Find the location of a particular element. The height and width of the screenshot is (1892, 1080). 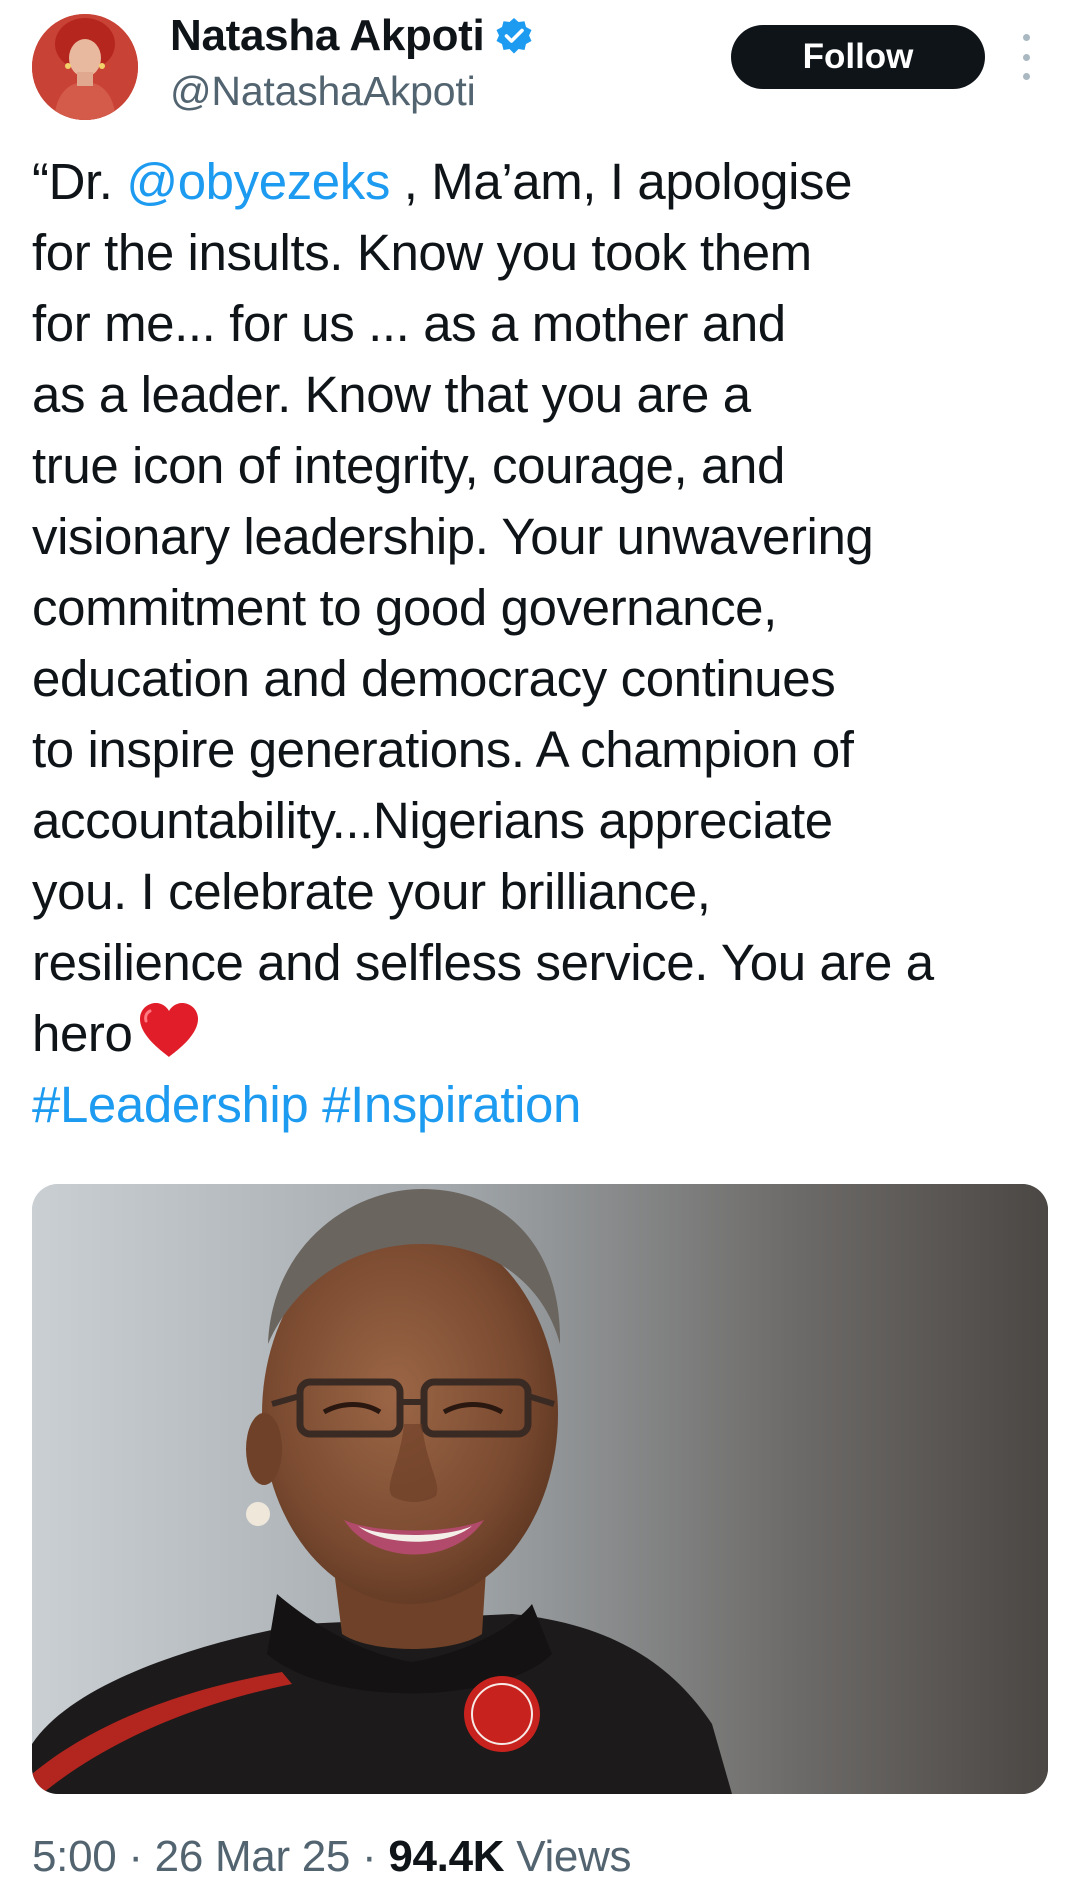

tweet-text-segment: “Dr. is located at coordinates (79, 181).